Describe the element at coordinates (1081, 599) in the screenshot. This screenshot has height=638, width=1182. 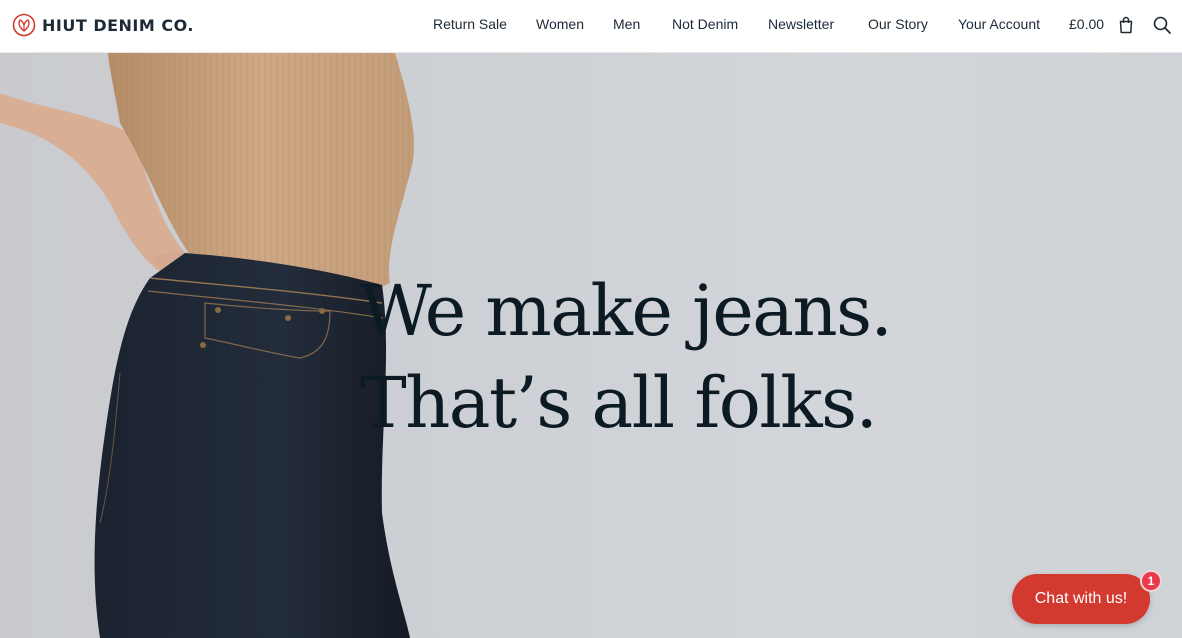
I see `chat-button: Chat with us!` at that location.